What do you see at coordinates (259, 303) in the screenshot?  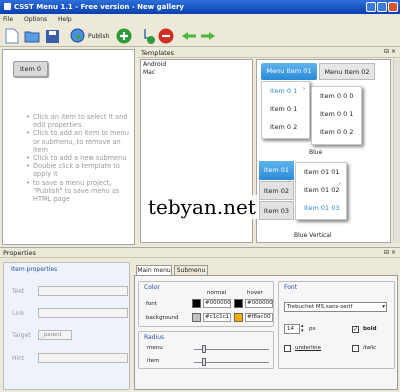 I see `font-hover-input: #000000` at bounding box center [259, 303].